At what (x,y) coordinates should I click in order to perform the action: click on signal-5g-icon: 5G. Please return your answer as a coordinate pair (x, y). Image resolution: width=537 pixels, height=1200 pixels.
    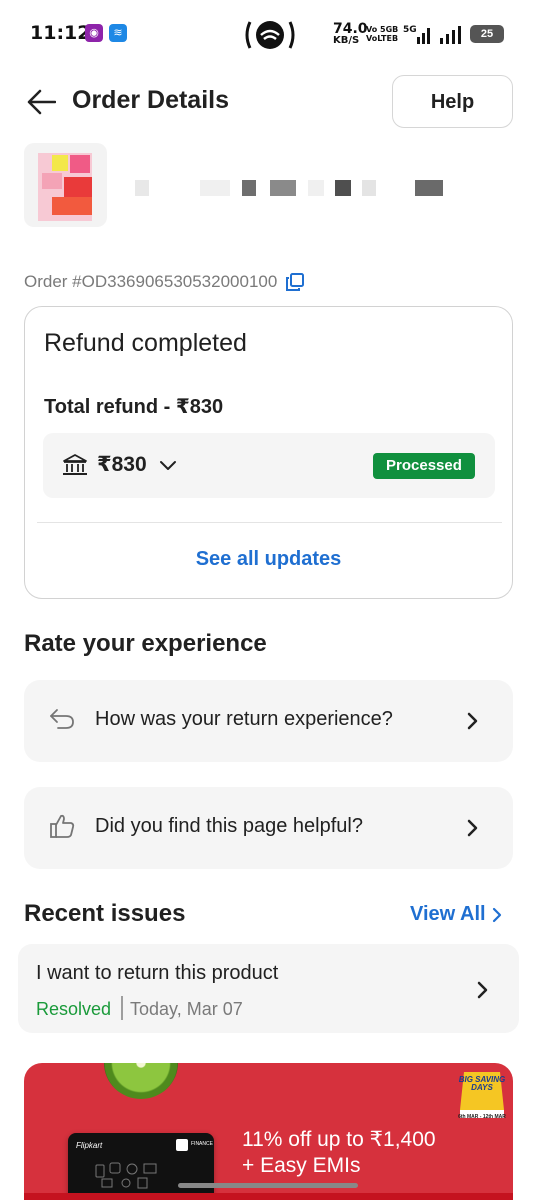
    Looking at the image, I should click on (416, 34).